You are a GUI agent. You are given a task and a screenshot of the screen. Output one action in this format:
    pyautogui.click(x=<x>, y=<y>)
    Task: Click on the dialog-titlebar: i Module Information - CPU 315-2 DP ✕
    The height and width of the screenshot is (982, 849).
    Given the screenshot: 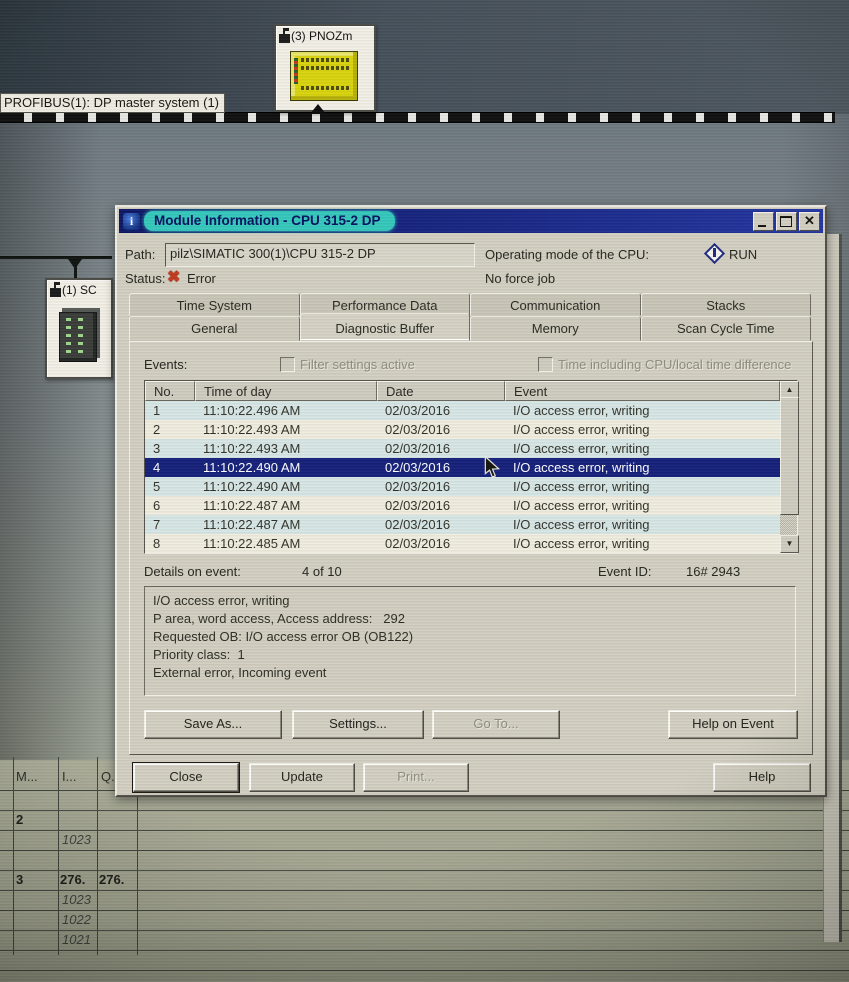 What is the action you would take?
    pyautogui.click(x=471, y=221)
    